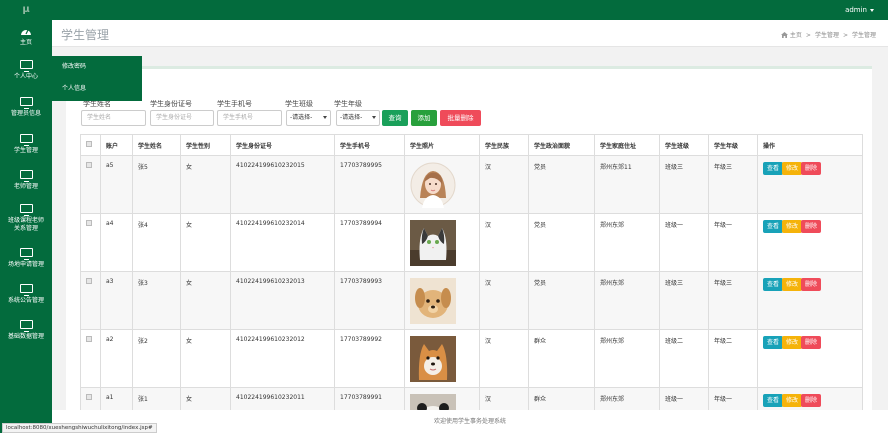 This screenshot has height=433, width=888. I want to click on sidebar-item-admin-info: 管理员信息, so click(26, 107).